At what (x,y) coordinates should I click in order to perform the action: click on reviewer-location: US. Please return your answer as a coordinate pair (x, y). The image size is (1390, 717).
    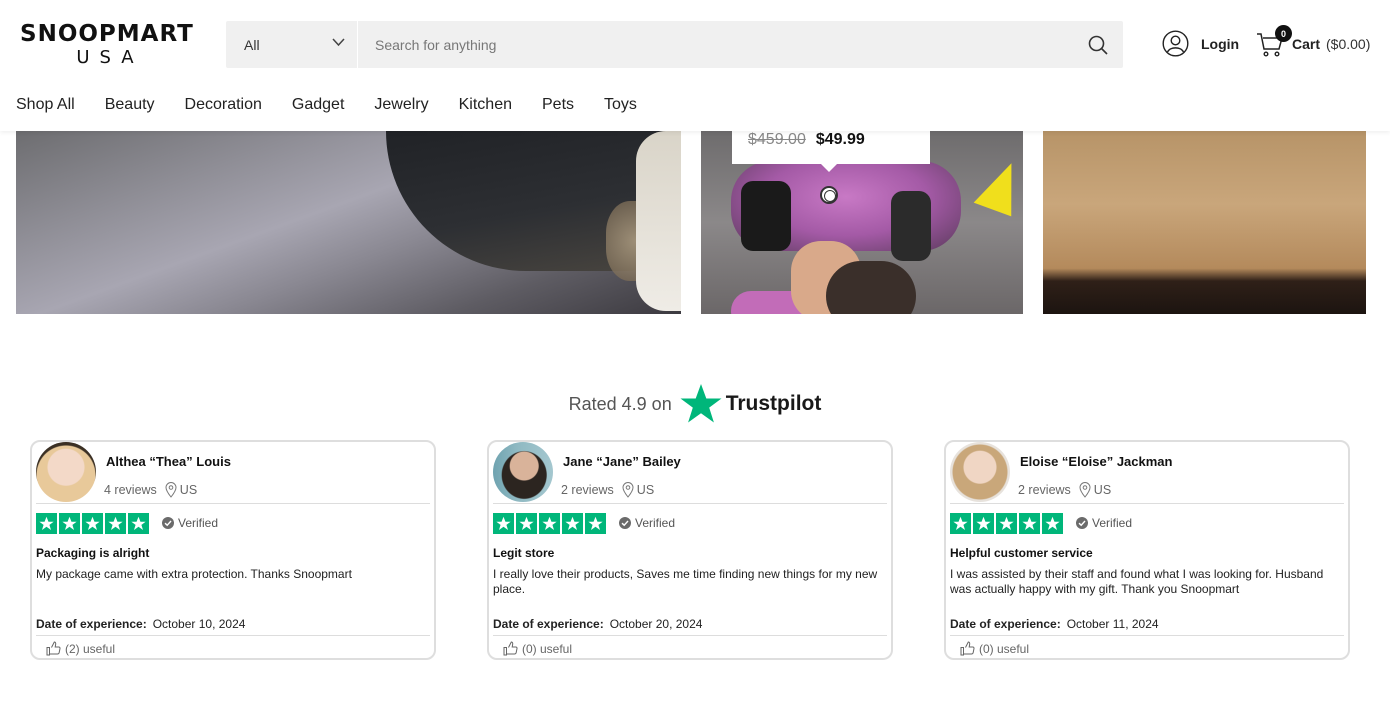
    Looking at the image, I should click on (1095, 490).